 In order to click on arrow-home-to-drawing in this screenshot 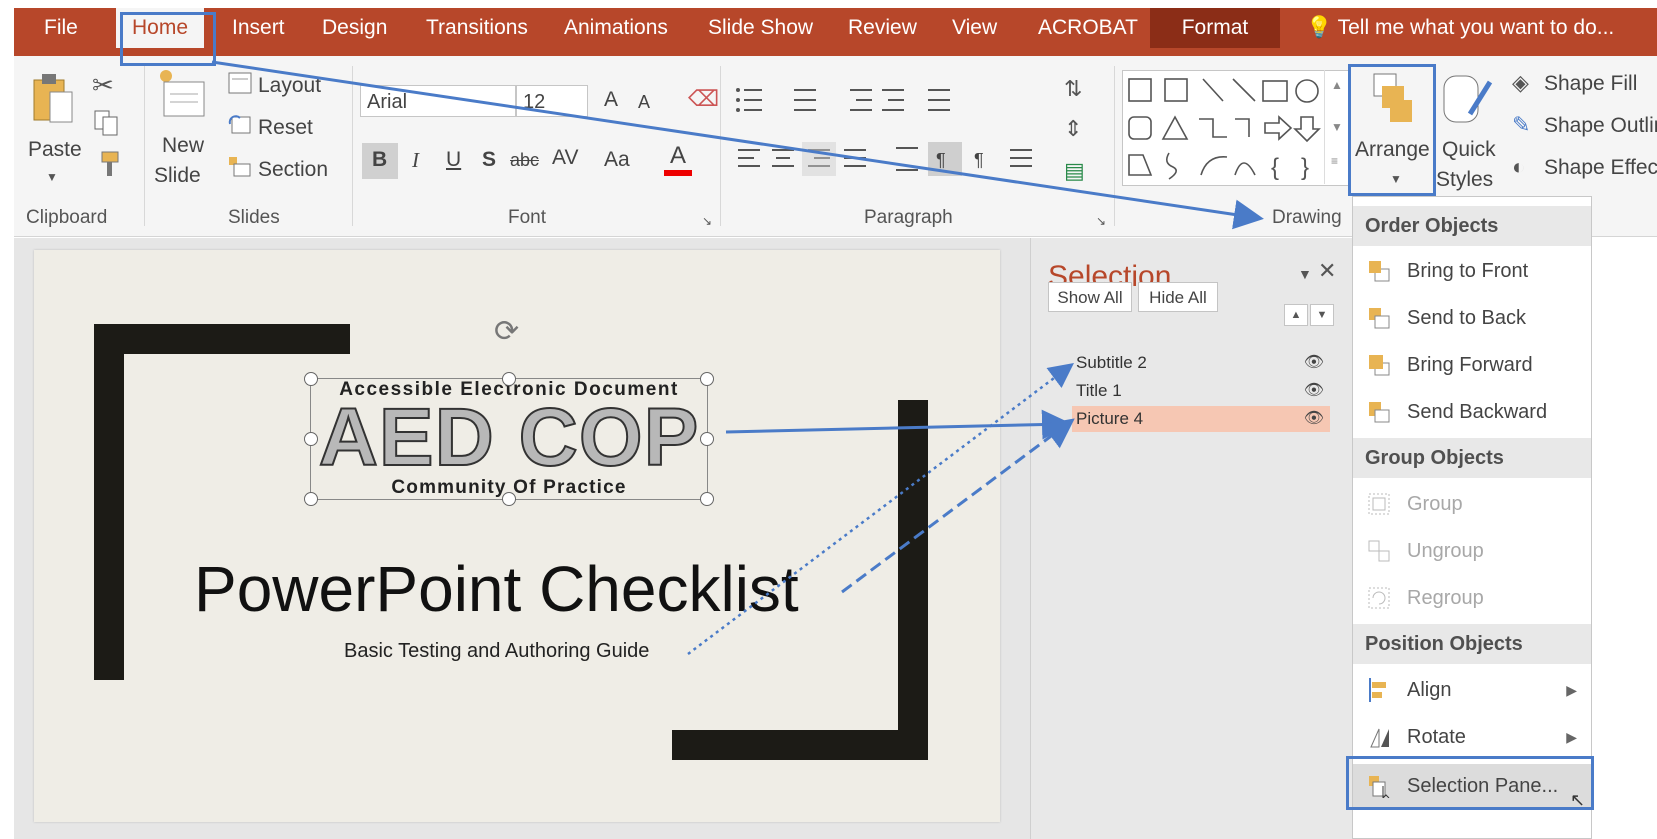, I will do `click(737, 145)`.